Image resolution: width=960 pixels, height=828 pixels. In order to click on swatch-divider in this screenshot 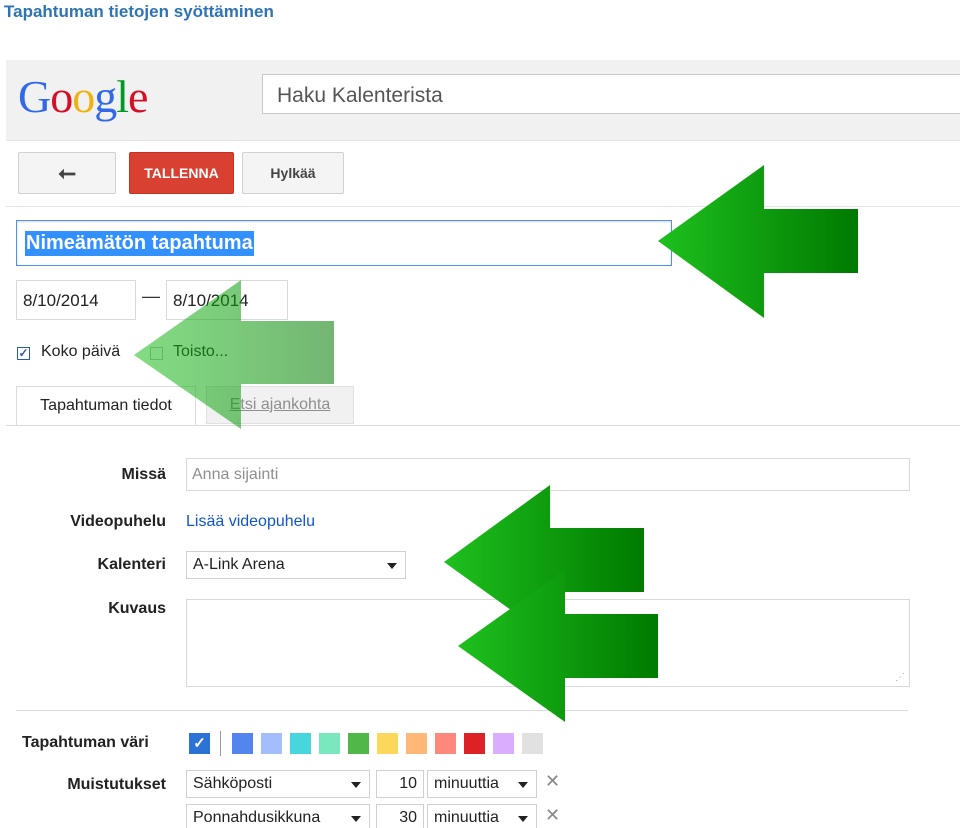, I will do `click(220, 743)`.